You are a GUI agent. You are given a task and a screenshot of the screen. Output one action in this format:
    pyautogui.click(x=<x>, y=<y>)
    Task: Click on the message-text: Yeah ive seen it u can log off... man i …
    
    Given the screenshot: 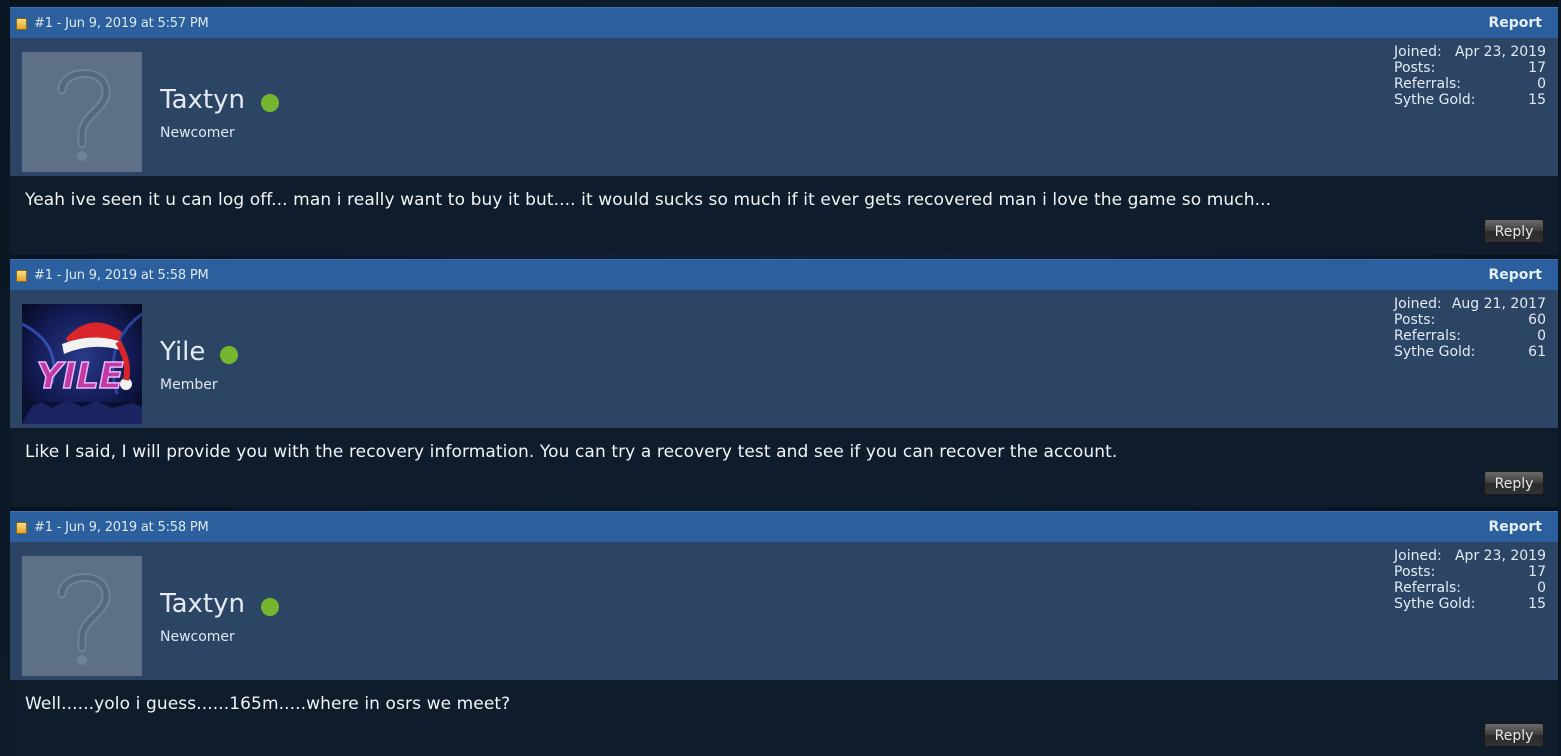 What is the action you would take?
    pyautogui.click(x=648, y=200)
    